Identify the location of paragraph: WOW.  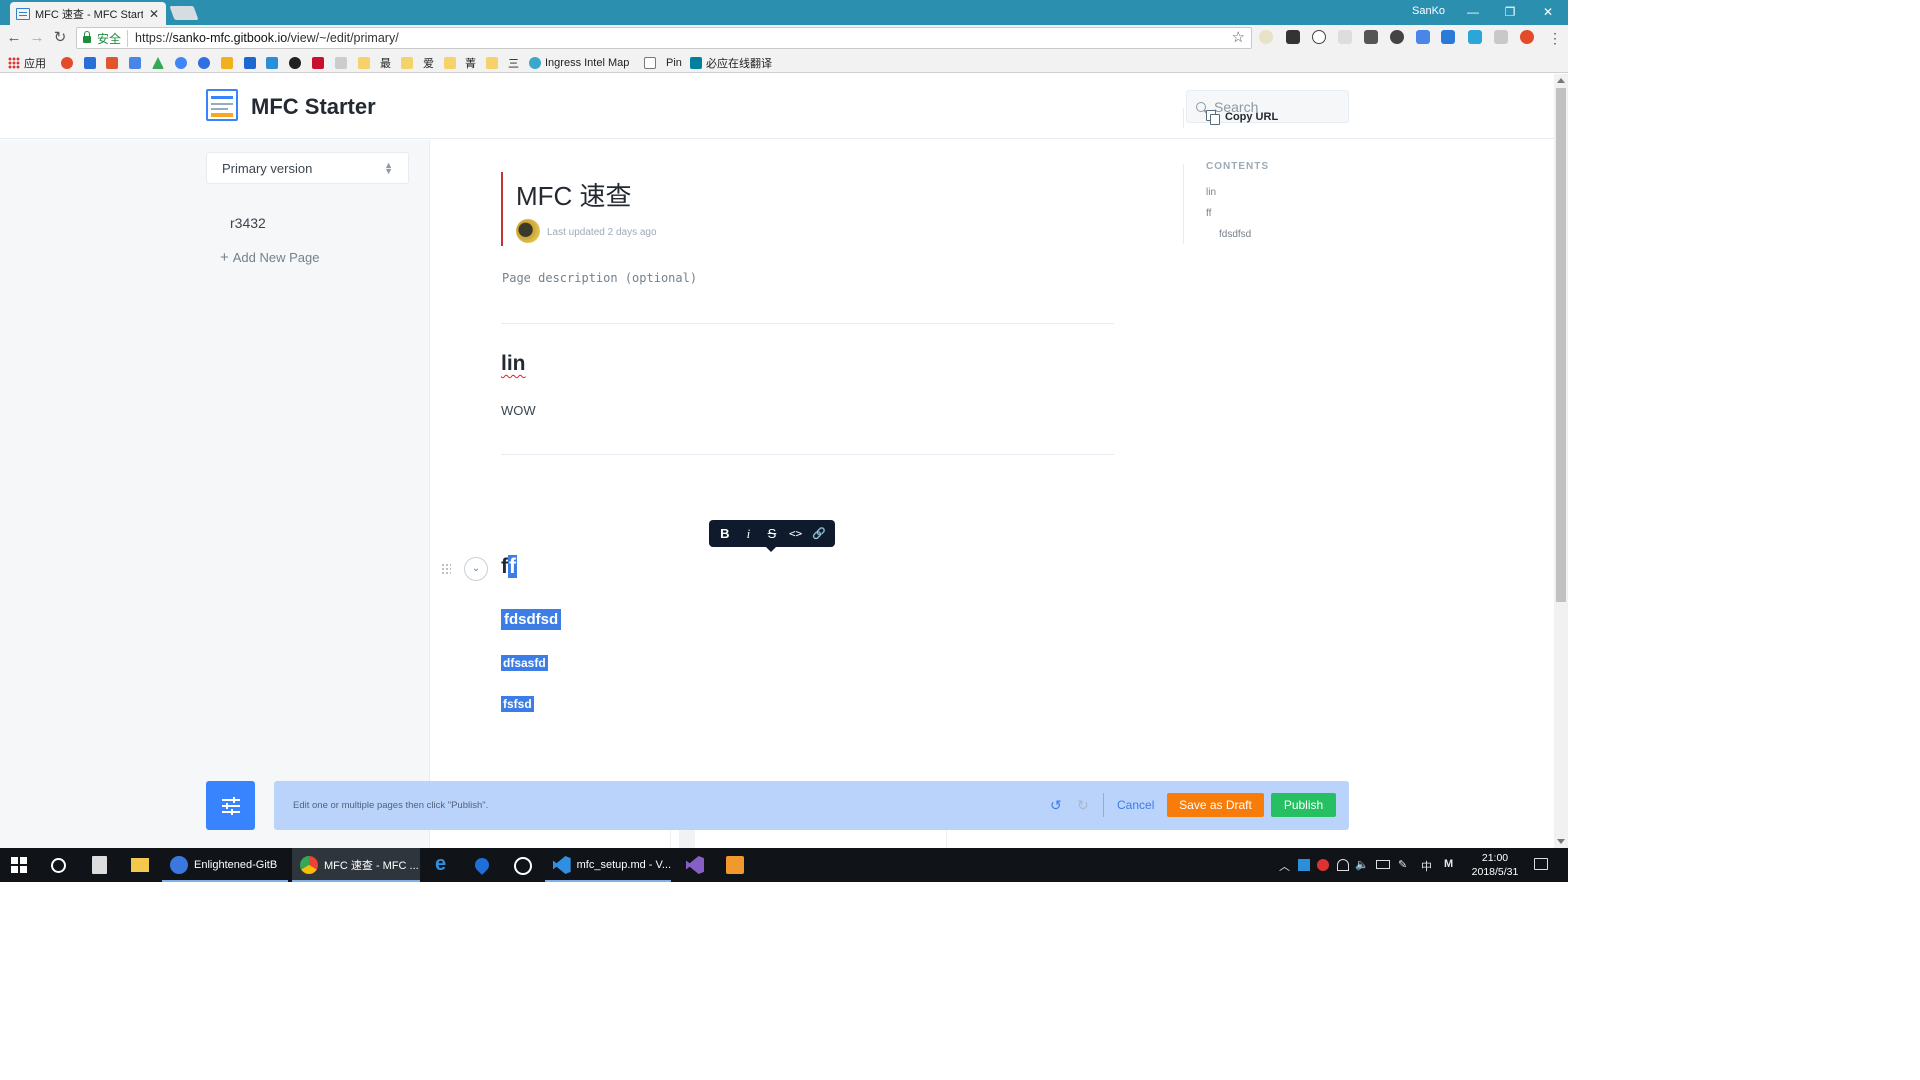
(518, 410).